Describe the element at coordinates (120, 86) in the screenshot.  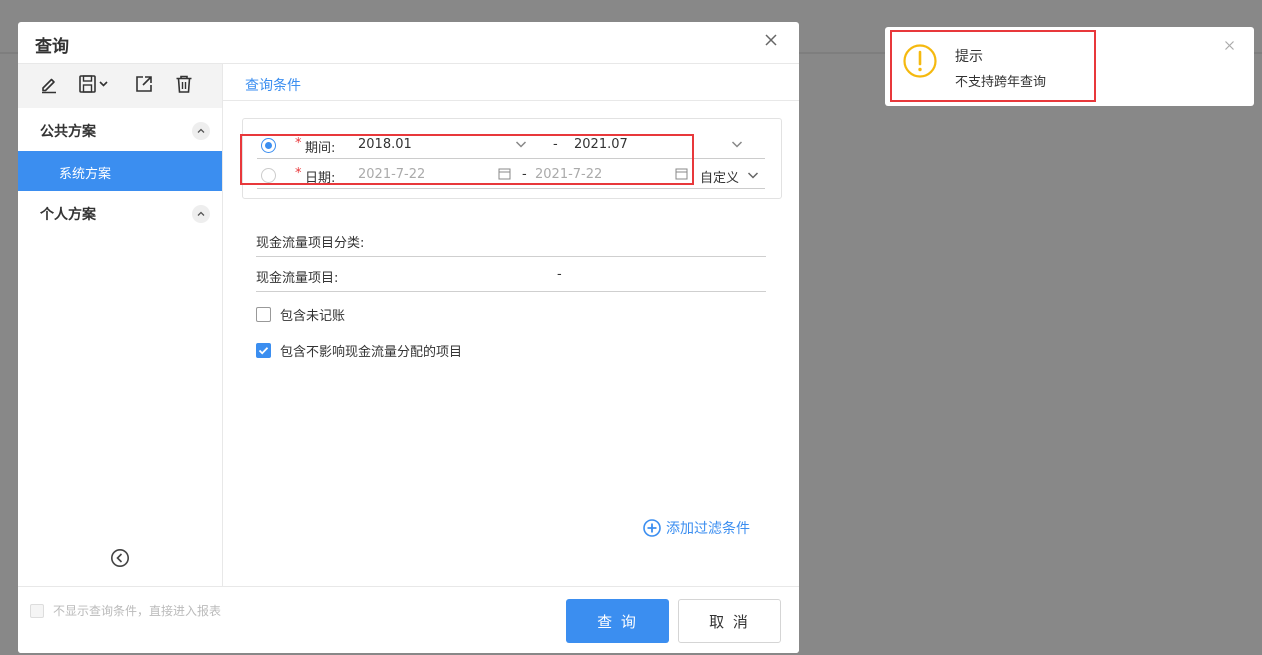
I see `sidebar-toolbar` at that location.